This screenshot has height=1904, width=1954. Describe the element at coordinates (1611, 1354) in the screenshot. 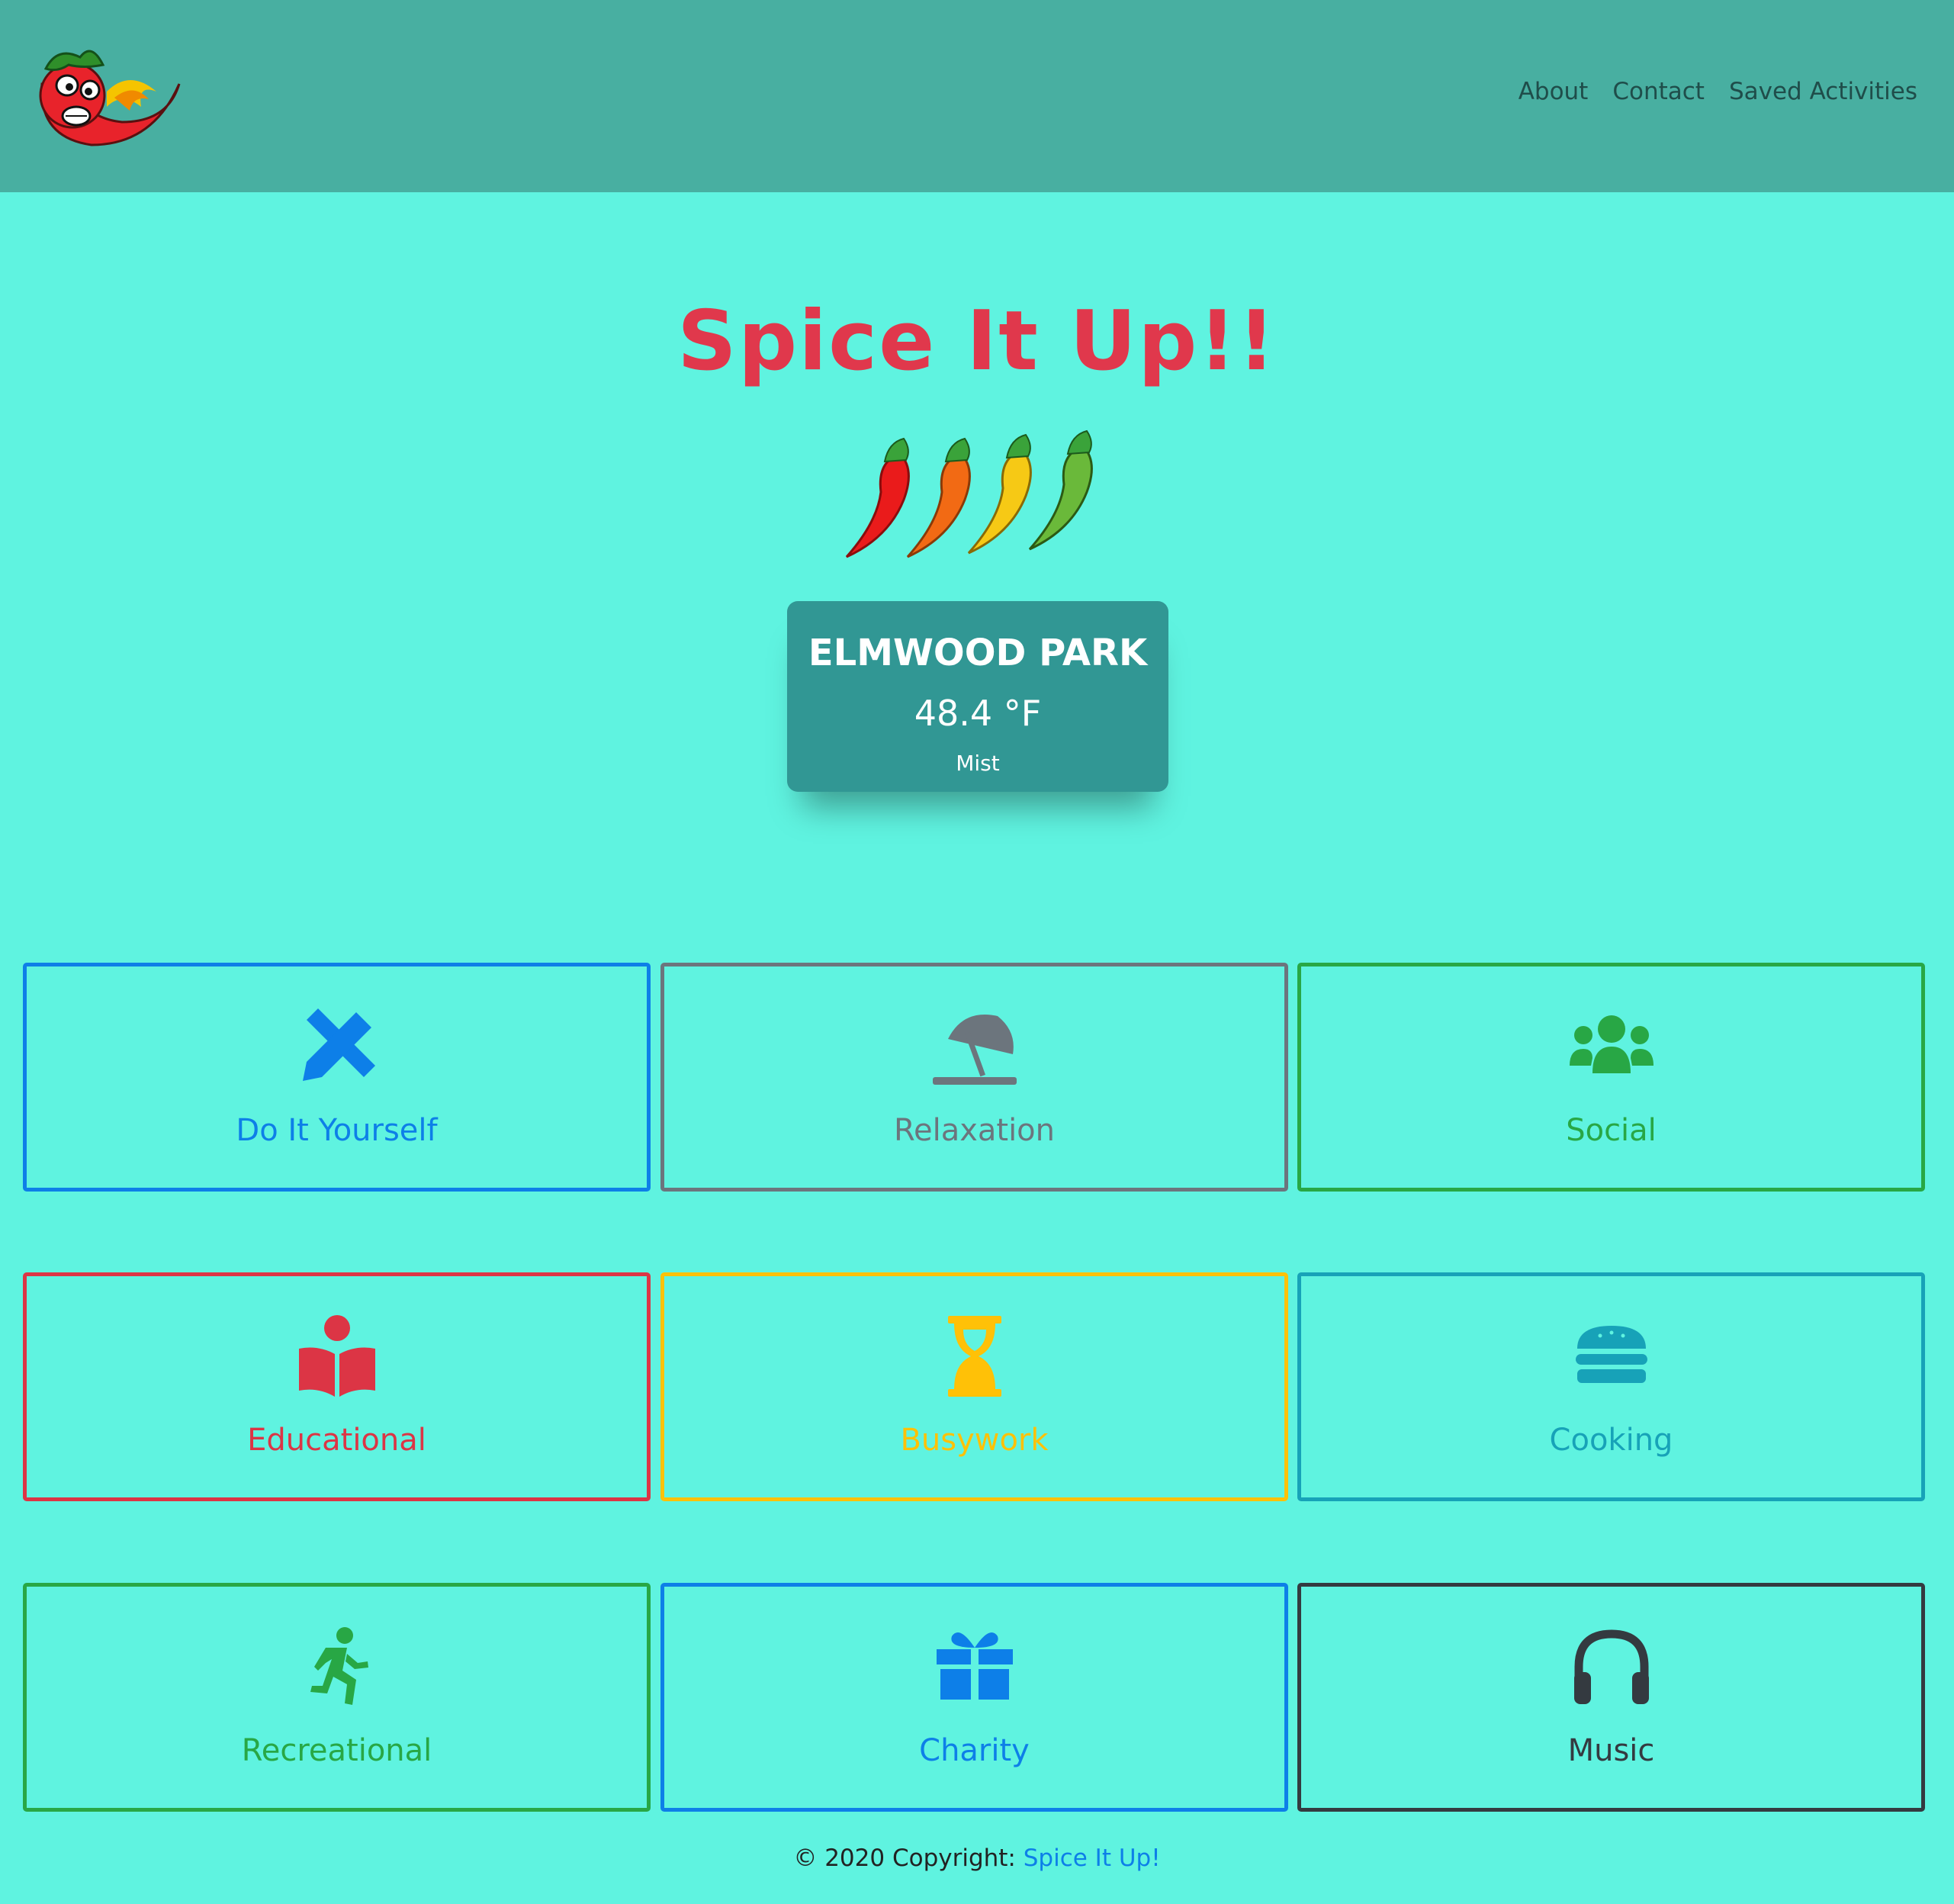

I see `hamburger-icon` at that location.